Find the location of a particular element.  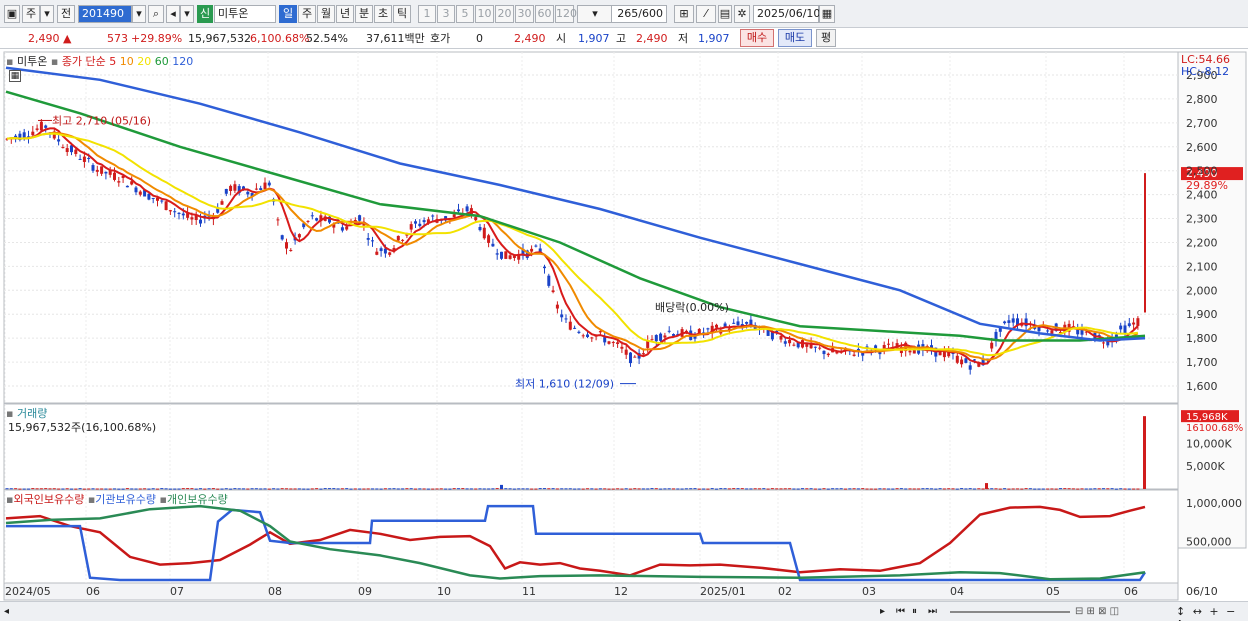

first-icon: ⏮ is located at coordinates (903, 611).